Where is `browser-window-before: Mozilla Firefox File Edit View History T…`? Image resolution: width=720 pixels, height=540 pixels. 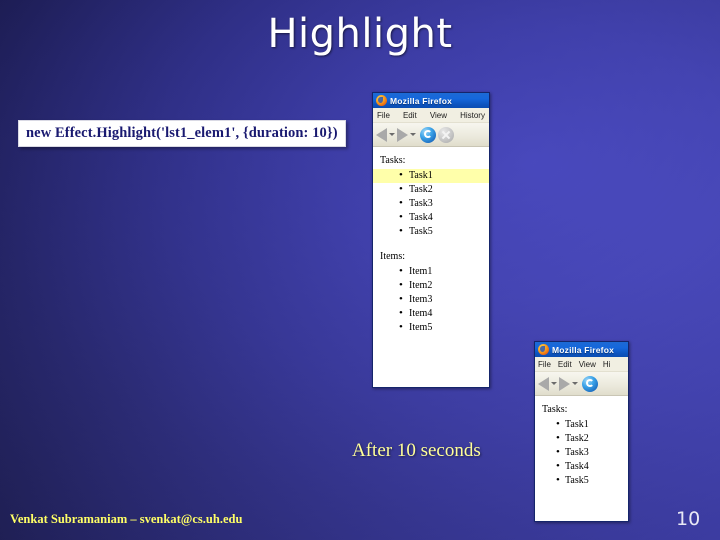
browser-window-before: Mozilla Firefox File Edit View History T… is located at coordinates (431, 240).